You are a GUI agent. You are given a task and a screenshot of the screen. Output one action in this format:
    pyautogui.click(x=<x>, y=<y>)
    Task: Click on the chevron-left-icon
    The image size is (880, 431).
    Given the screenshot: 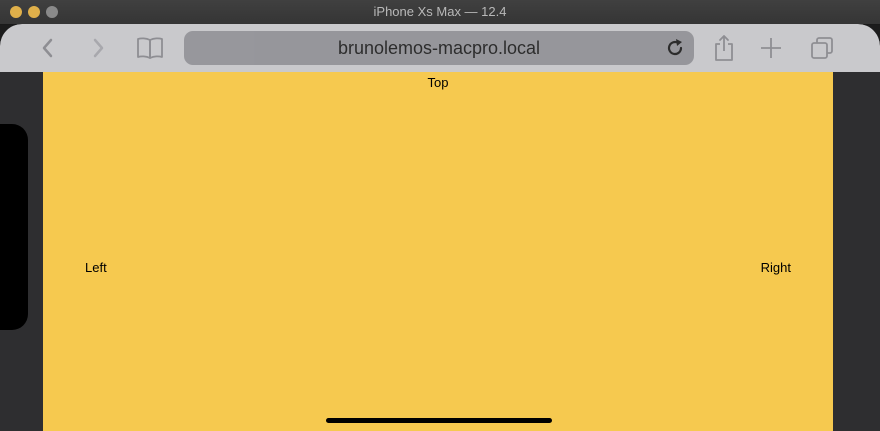 What is the action you would take?
    pyautogui.click(x=47, y=48)
    